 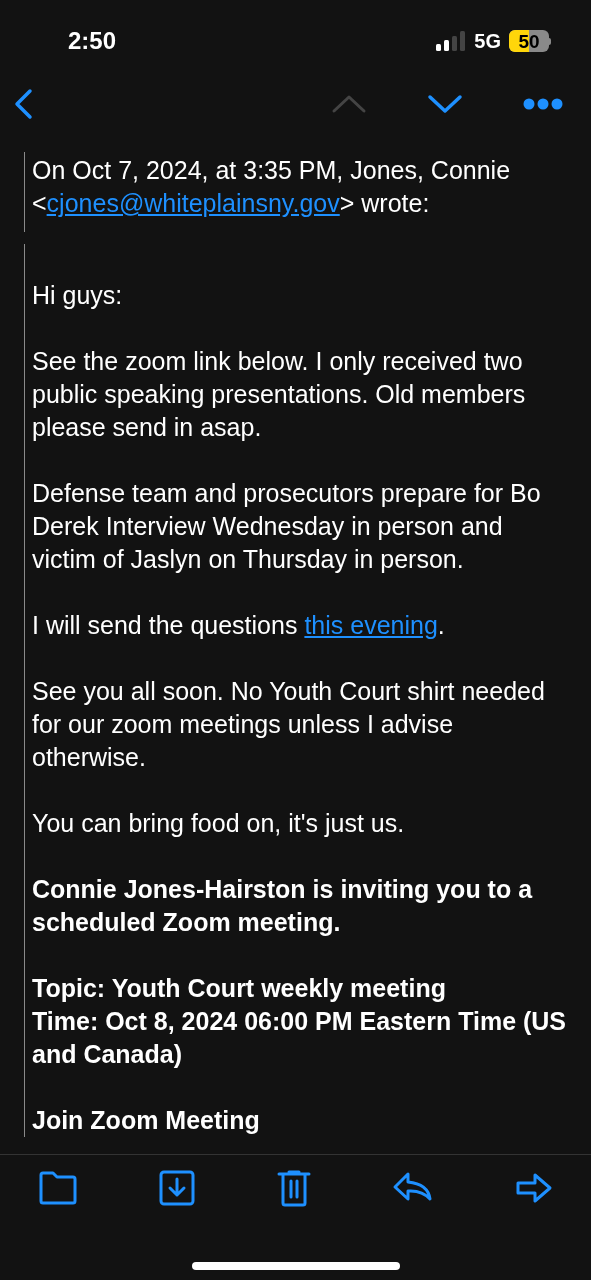 What do you see at coordinates (23, 104) in the screenshot?
I see `back-button` at bounding box center [23, 104].